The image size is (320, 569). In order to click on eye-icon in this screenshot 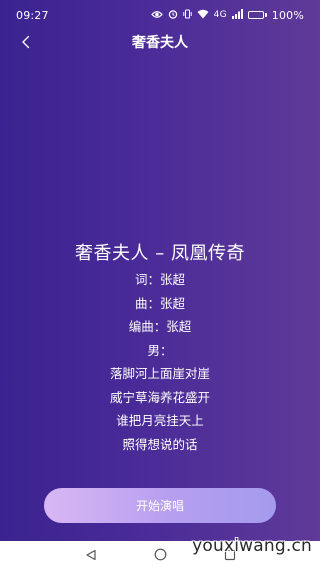, I will do `click(156, 15)`.